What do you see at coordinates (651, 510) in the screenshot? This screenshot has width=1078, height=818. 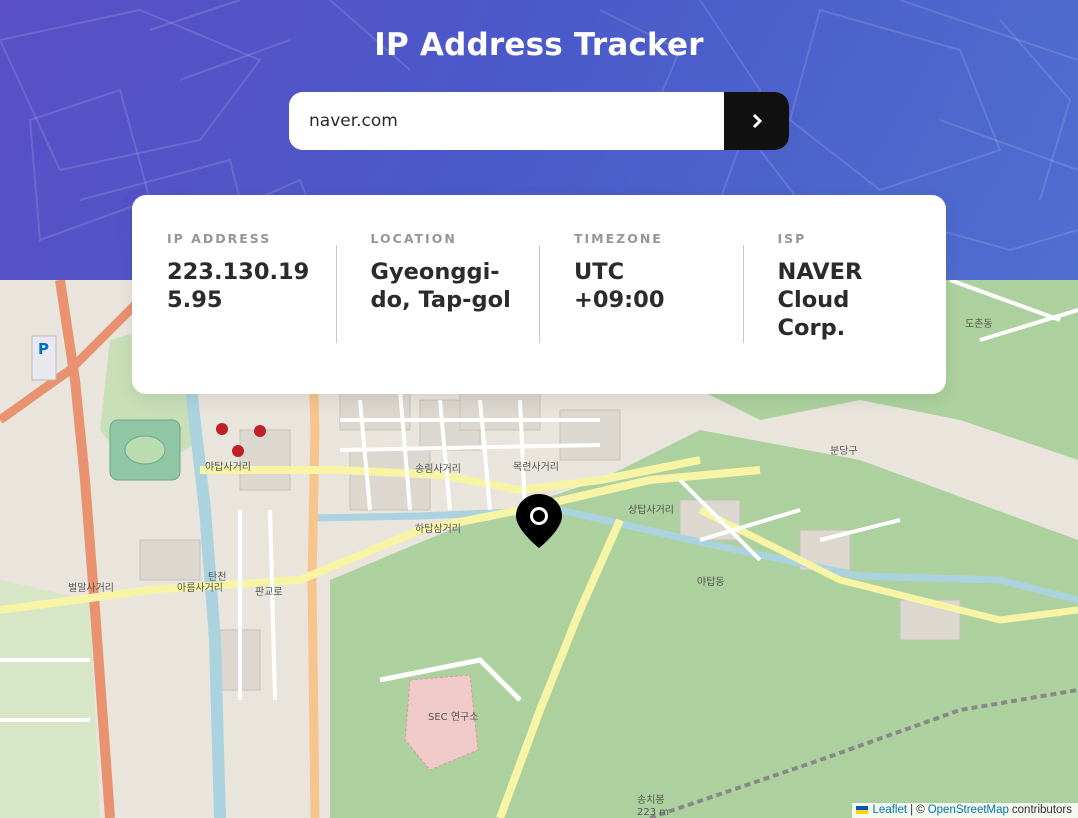 I see `map-label: 상탑사거리` at bounding box center [651, 510].